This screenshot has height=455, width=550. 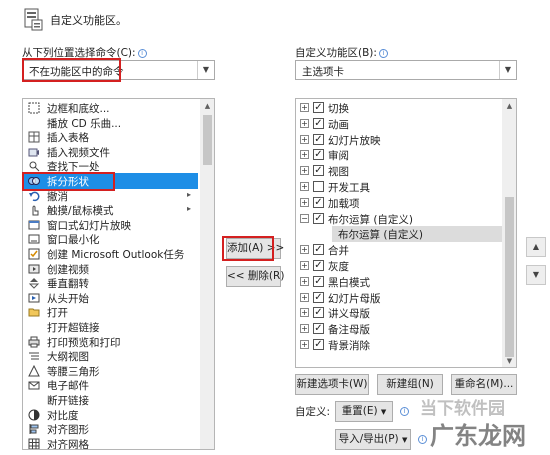 I want to click on command-list-item: 窗口最小化, so click(x=110, y=239).